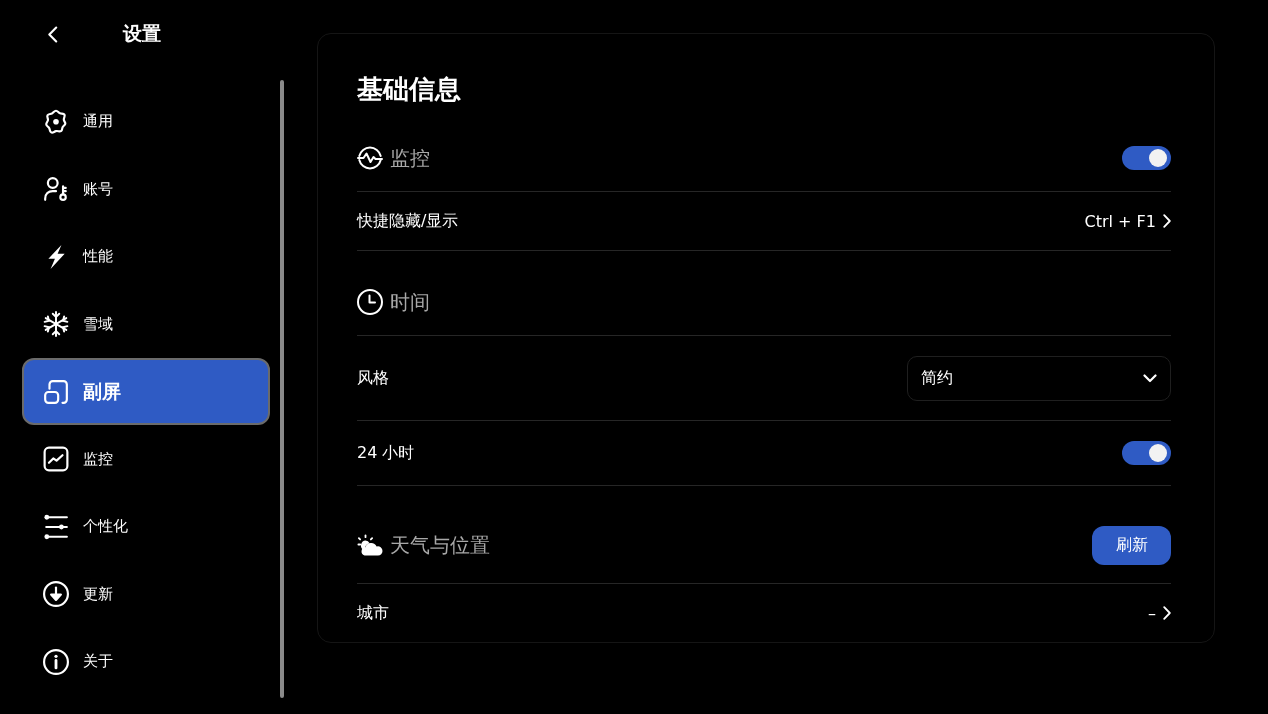 The width and height of the screenshot is (1268, 714). I want to click on setting-label: 24 小时, so click(386, 453).